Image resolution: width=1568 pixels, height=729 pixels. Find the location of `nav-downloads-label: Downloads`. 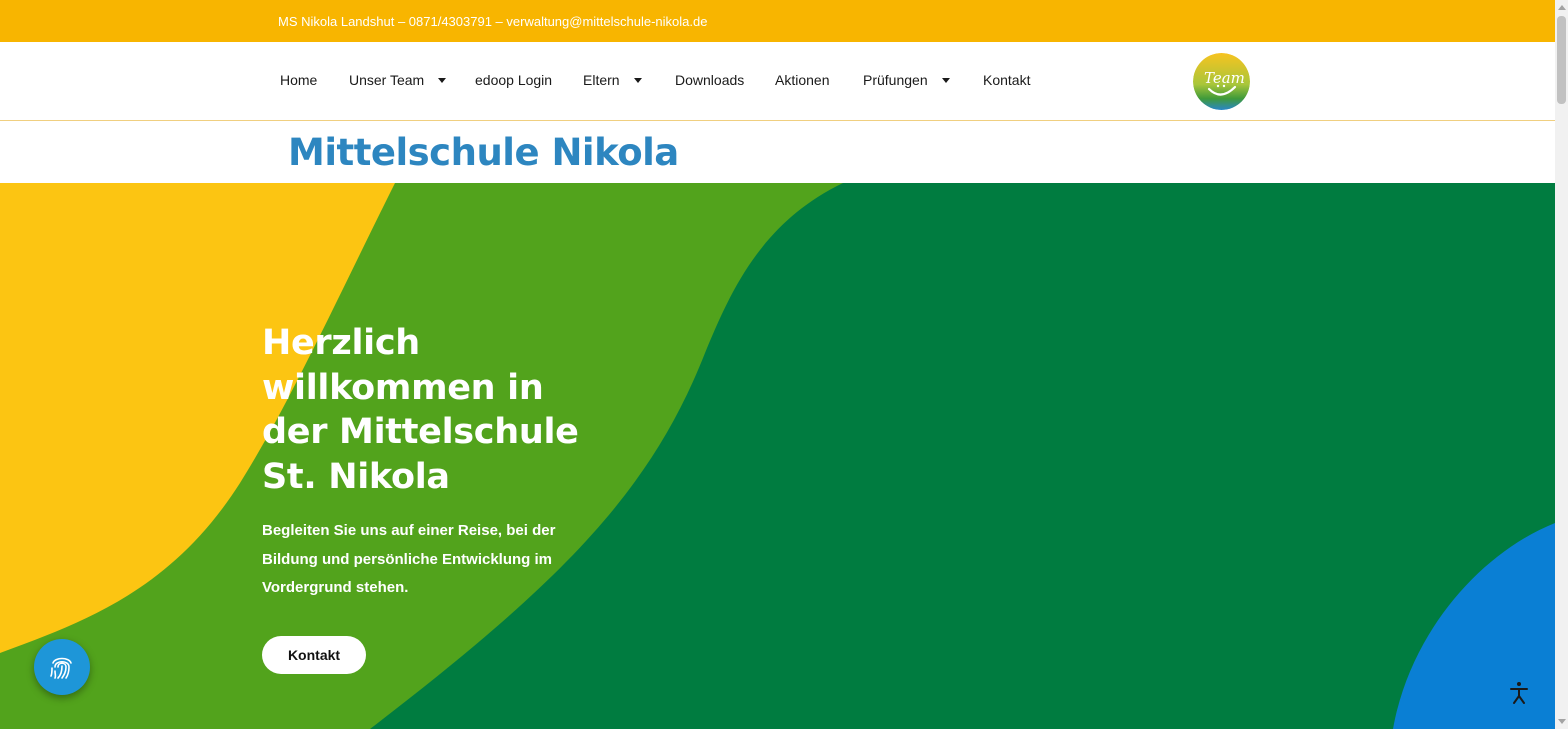

nav-downloads-label: Downloads is located at coordinates (710, 80).